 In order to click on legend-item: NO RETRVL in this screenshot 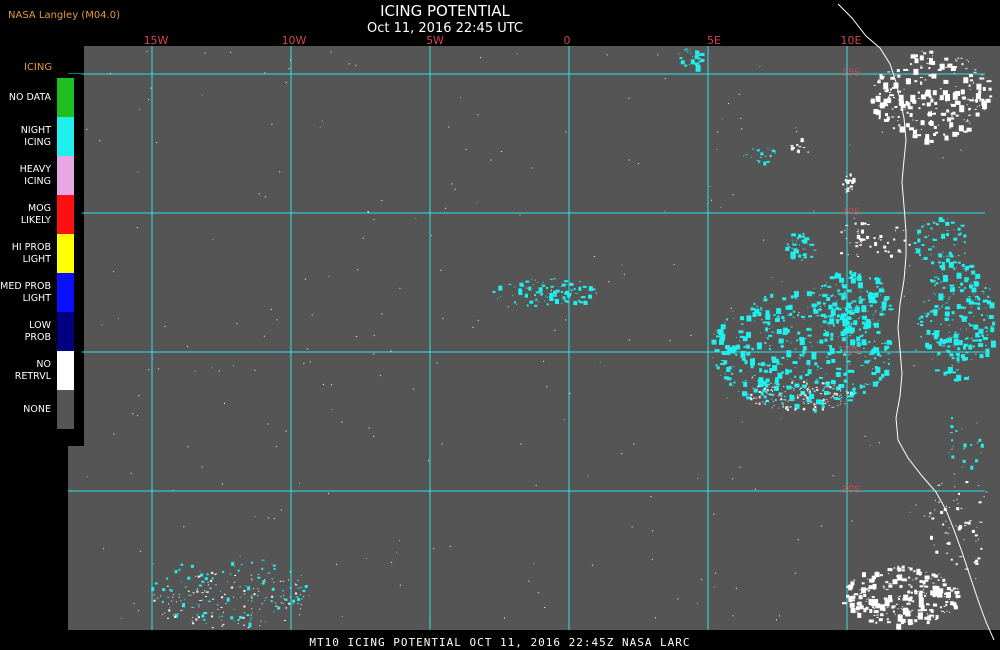, I will do `click(41, 370)`.